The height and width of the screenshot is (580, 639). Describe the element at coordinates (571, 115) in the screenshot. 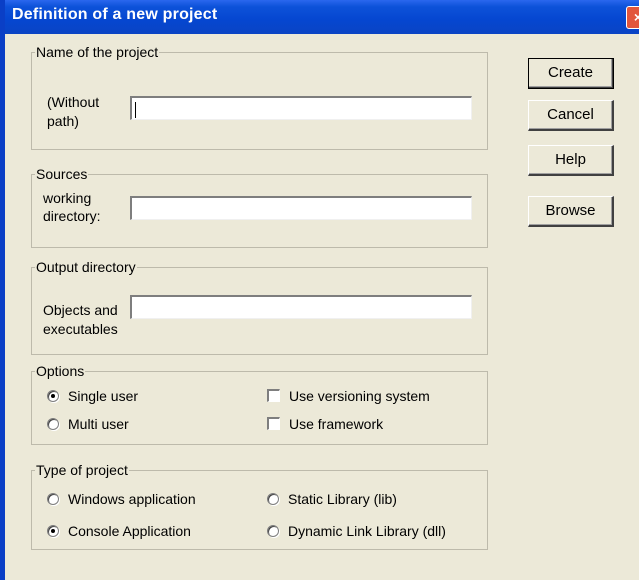

I see `cancel-button: Cancel` at that location.